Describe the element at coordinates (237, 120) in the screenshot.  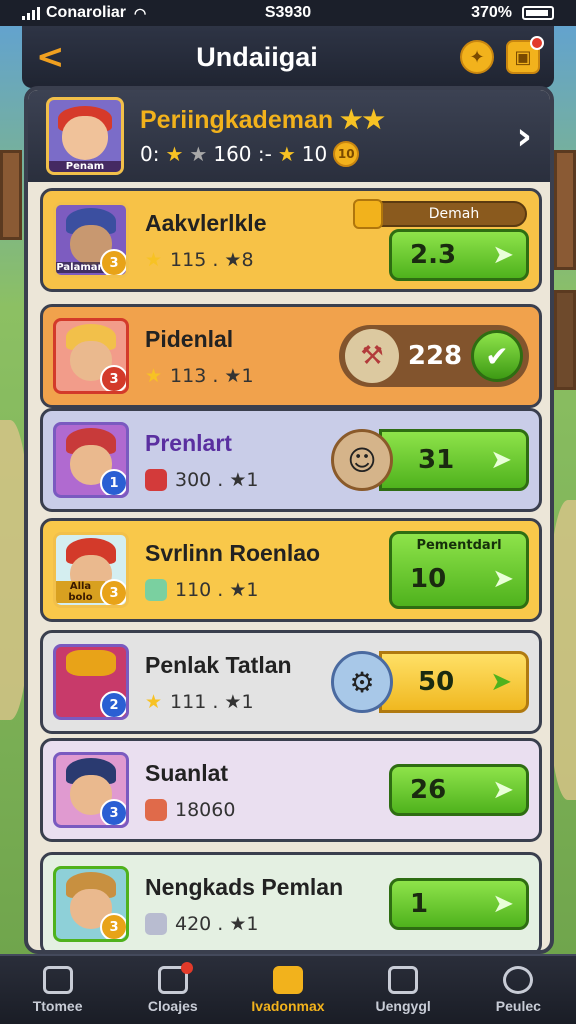
I see `player-name: Periingkademan` at that location.